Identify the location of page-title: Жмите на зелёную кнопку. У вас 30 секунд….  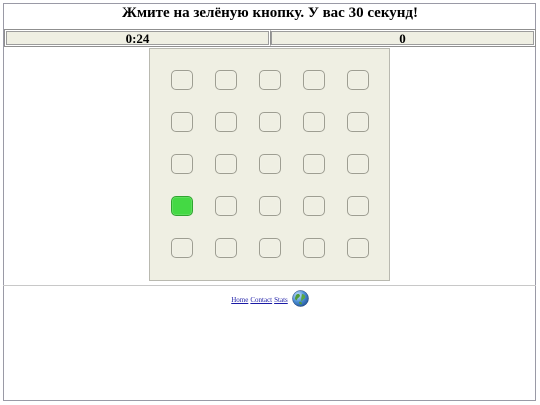
(269, 13).